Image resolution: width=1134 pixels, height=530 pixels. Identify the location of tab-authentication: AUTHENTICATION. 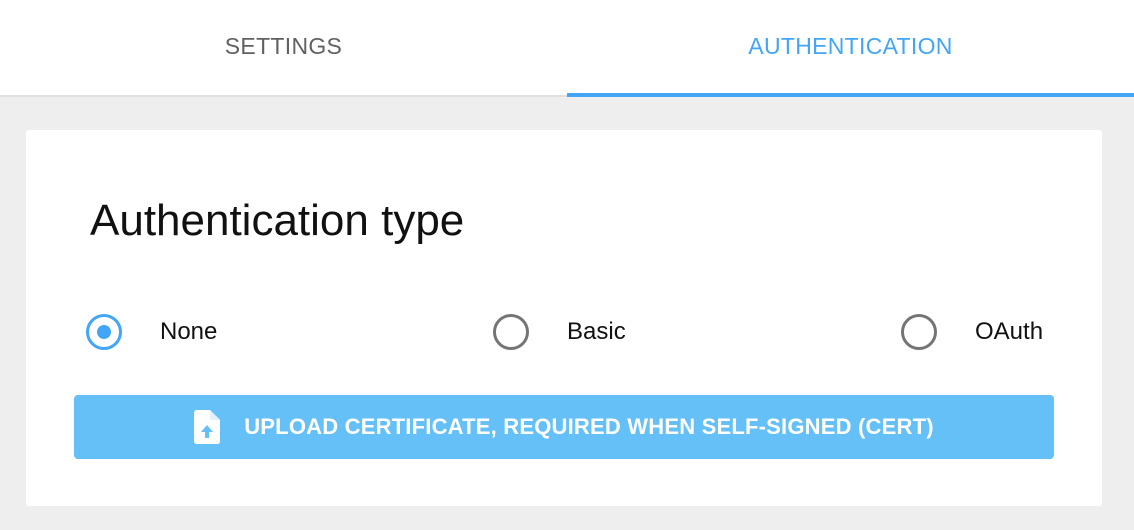
(850, 48).